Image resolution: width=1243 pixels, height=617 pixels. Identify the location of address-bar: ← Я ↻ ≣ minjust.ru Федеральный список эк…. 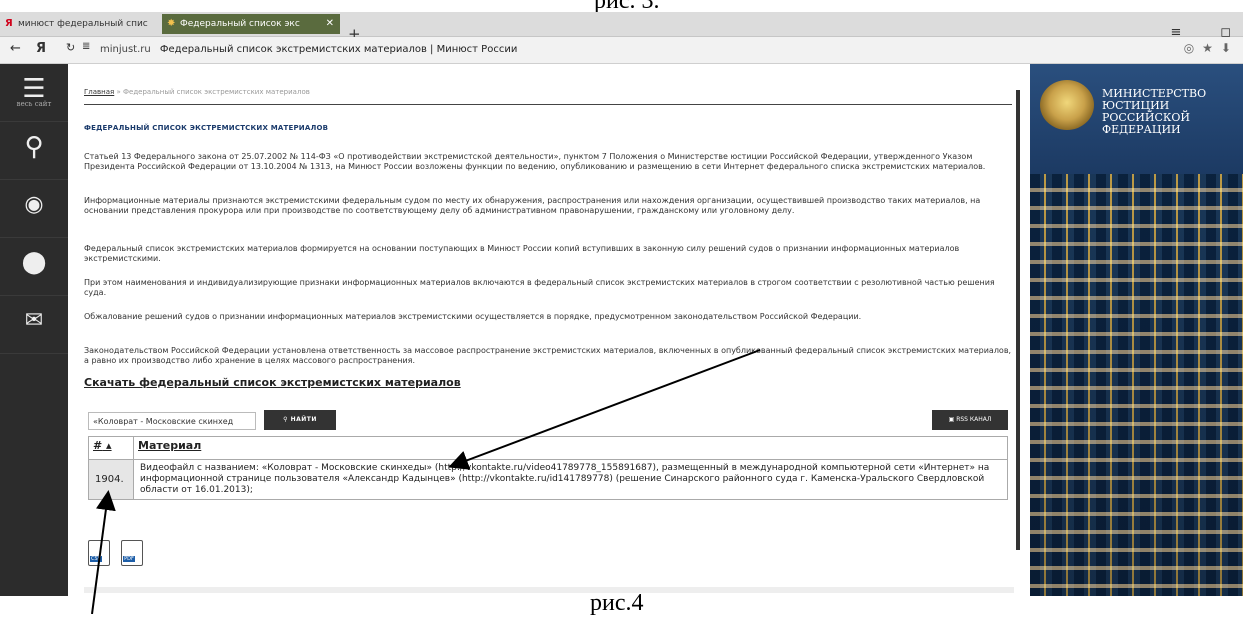
(621, 50).